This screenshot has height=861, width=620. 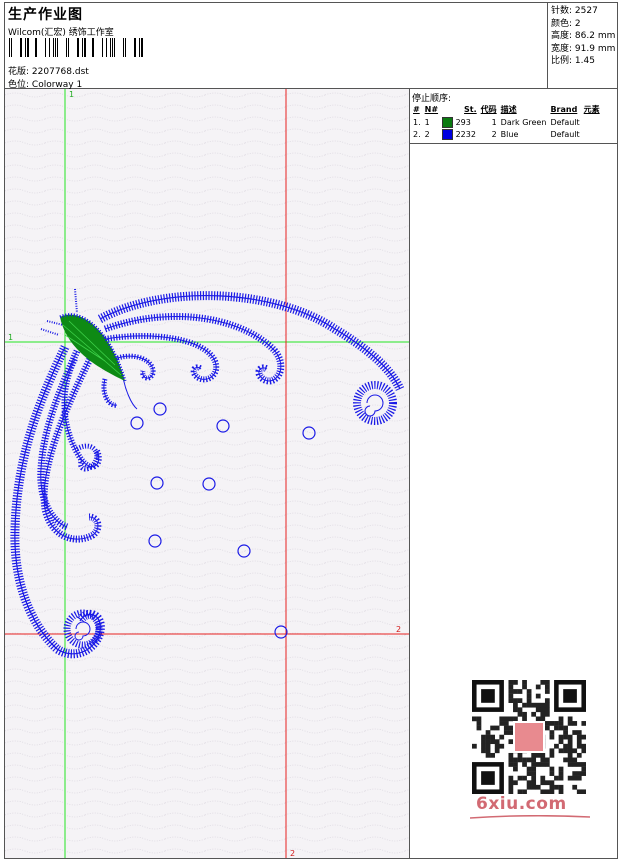 What do you see at coordinates (530, 817) in the screenshot?
I see `watermark-swoosh` at bounding box center [530, 817].